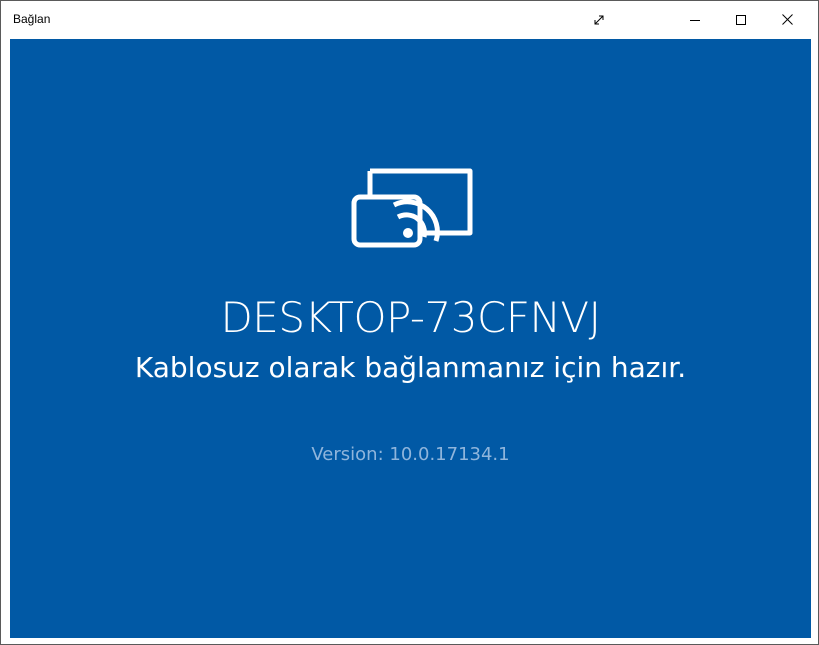 This screenshot has height=645, width=819. I want to click on maximize-button, so click(741, 19).